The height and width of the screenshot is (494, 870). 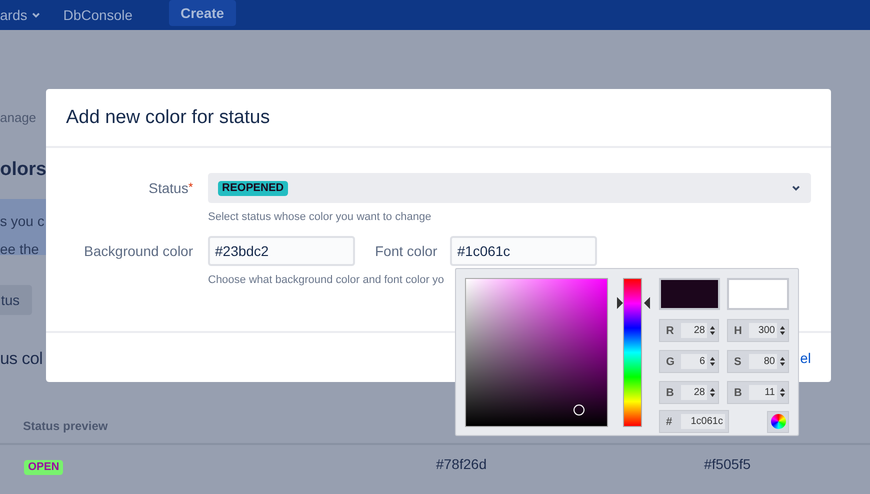 What do you see at coordinates (281, 251) in the screenshot?
I see `background-color-input: #23bdc2` at bounding box center [281, 251].